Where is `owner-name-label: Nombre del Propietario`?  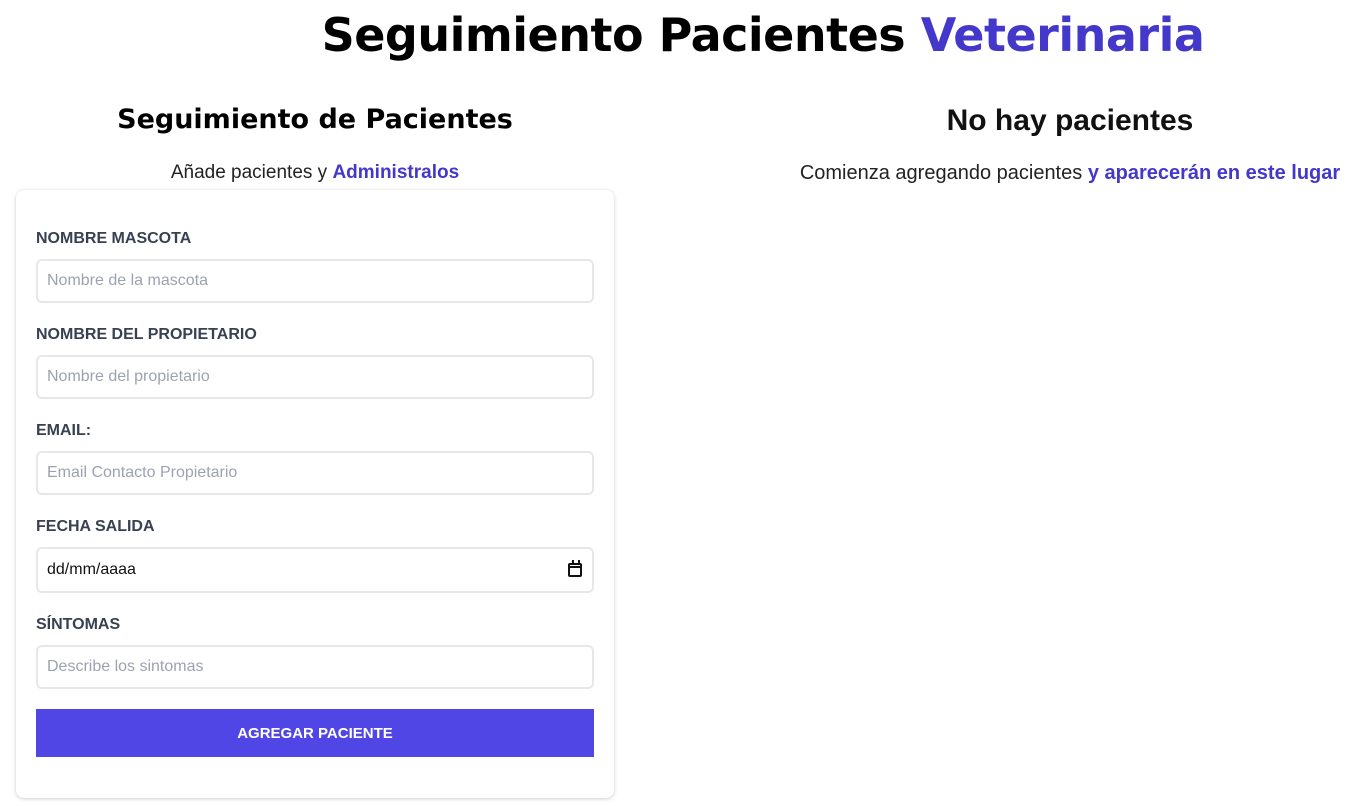 owner-name-label: Nombre del Propietario is located at coordinates (146, 334).